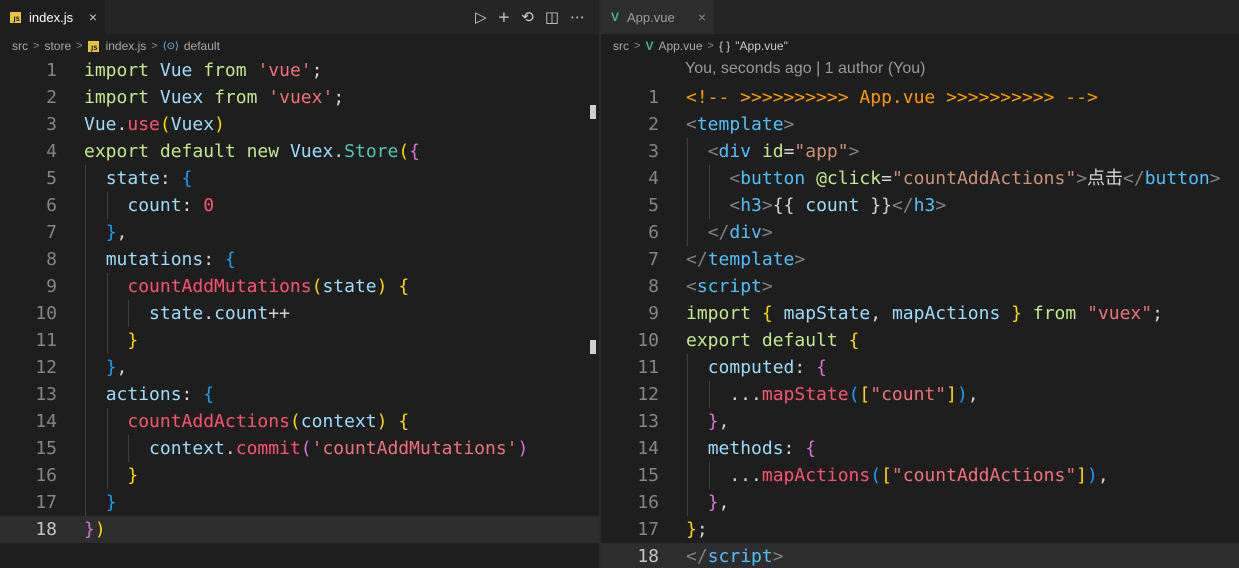 The height and width of the screenshot is (568, 1239). I want to click on breadcrumb-store: store, so click(57, 46).